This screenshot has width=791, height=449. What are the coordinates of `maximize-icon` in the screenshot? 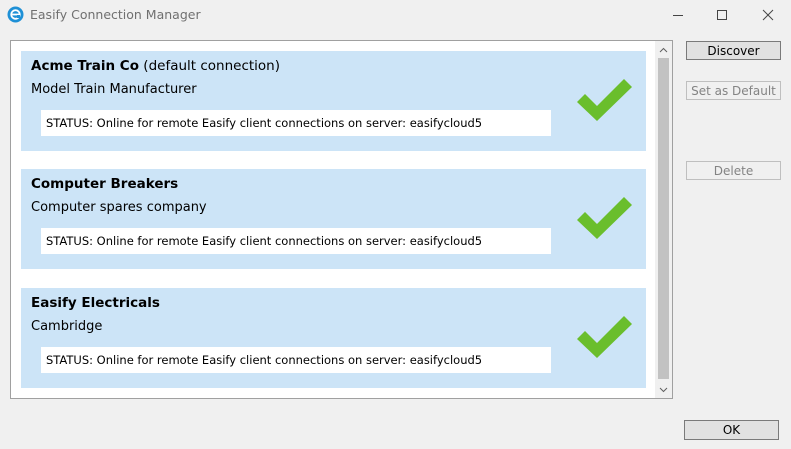 It's located at (722, 15).